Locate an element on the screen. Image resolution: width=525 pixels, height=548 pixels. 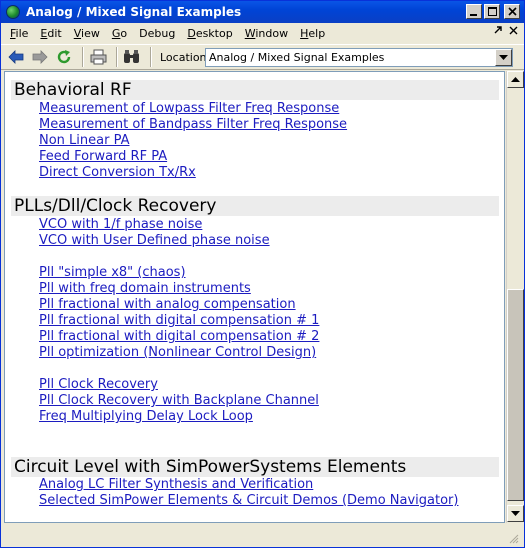
menu-go-rest: o is located at coordinates (124, 33).